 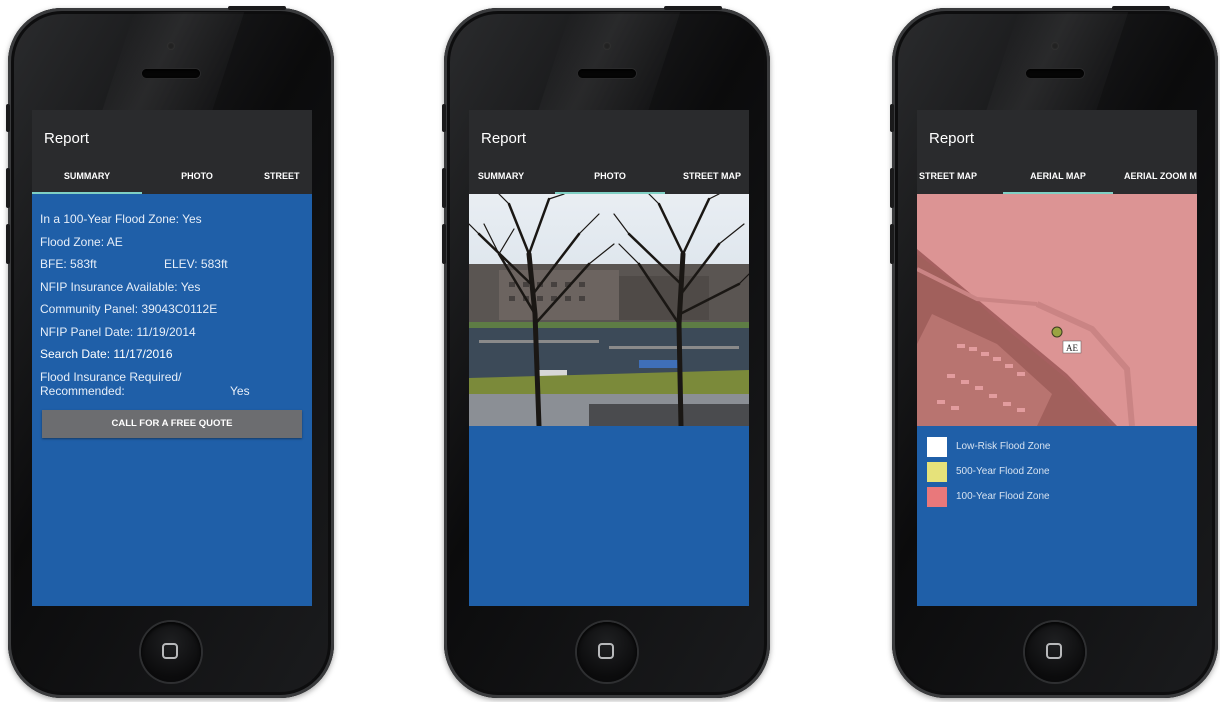 I want to click on tab-street-map: STREET, so click(x=288, y=176).